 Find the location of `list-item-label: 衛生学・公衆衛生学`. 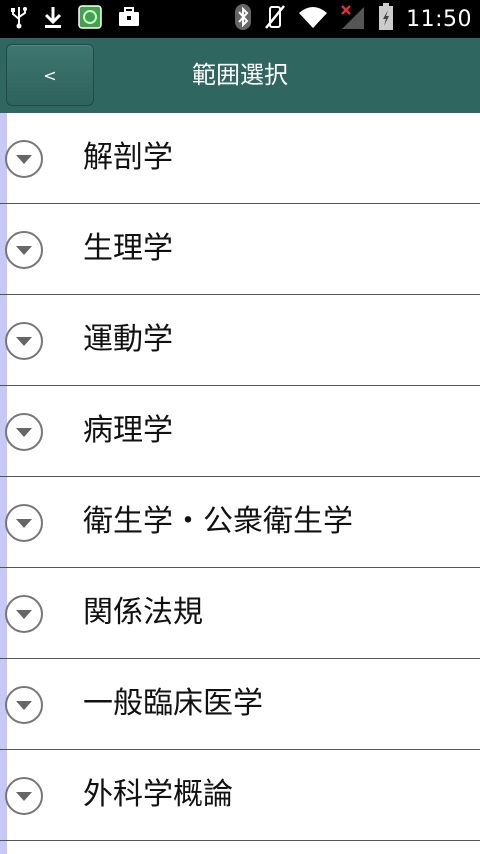

list-item-label: 衛生学・公衆衛生学 is located at coordinates (218, 521).